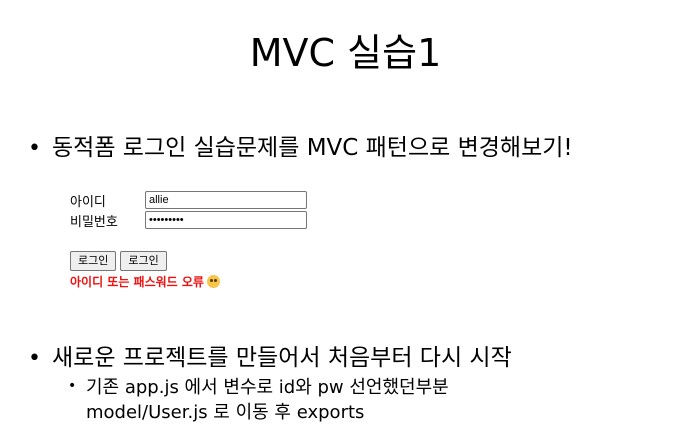 This screenshot has height=447, width=691. Describe the element at coordinates (226, 200) in the screenshot. I see `id-input: allie` at that location.